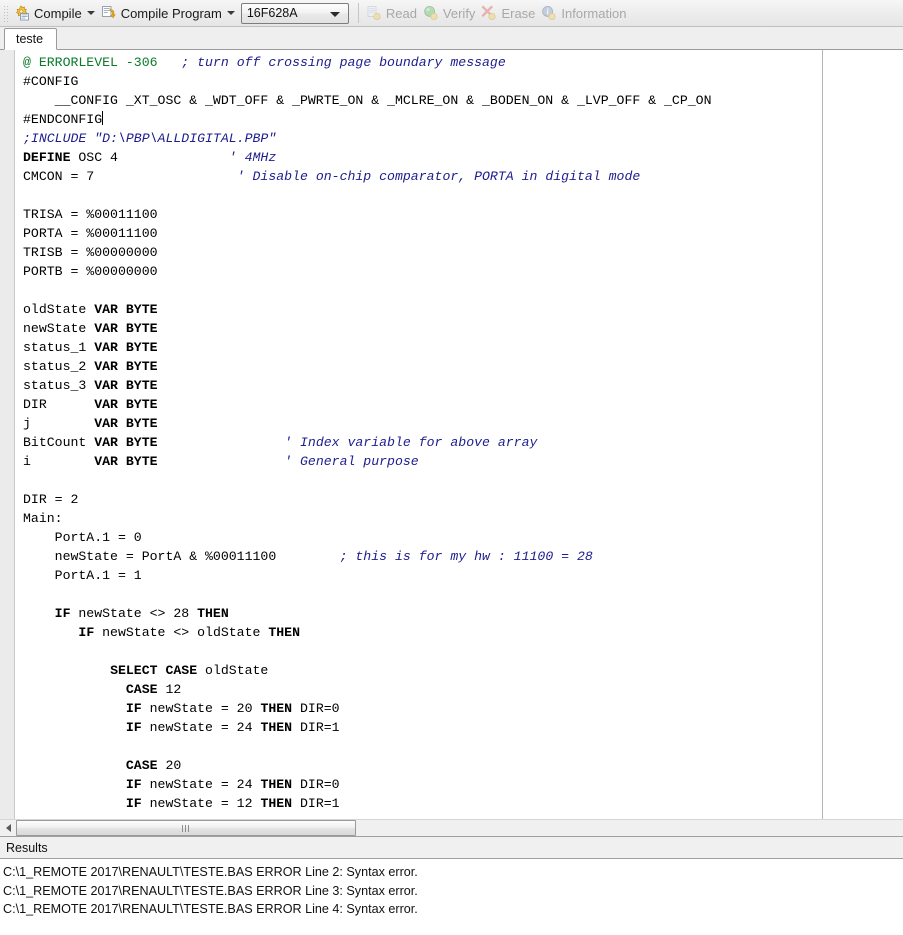 The width and height of the screenshot is (903, 935). Describe the element at coordinates (489, 13) in the screenshot. I see `erase-icon` at that location.